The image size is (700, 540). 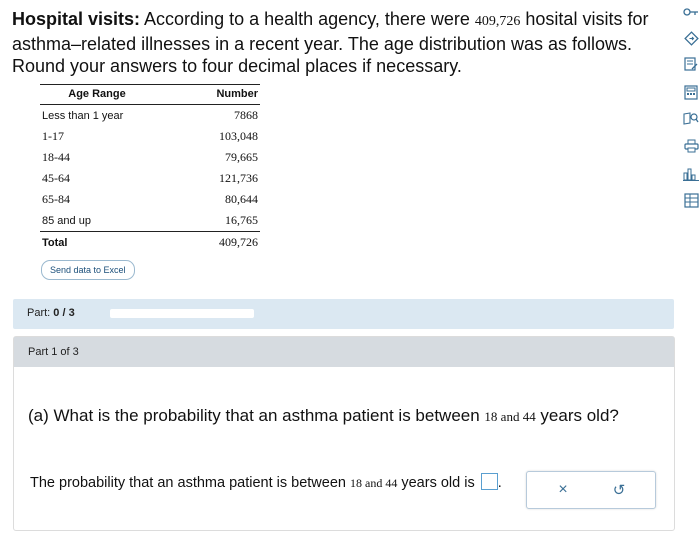 I want to click on age-cell: 85 and up, so click(x=66, y=220).